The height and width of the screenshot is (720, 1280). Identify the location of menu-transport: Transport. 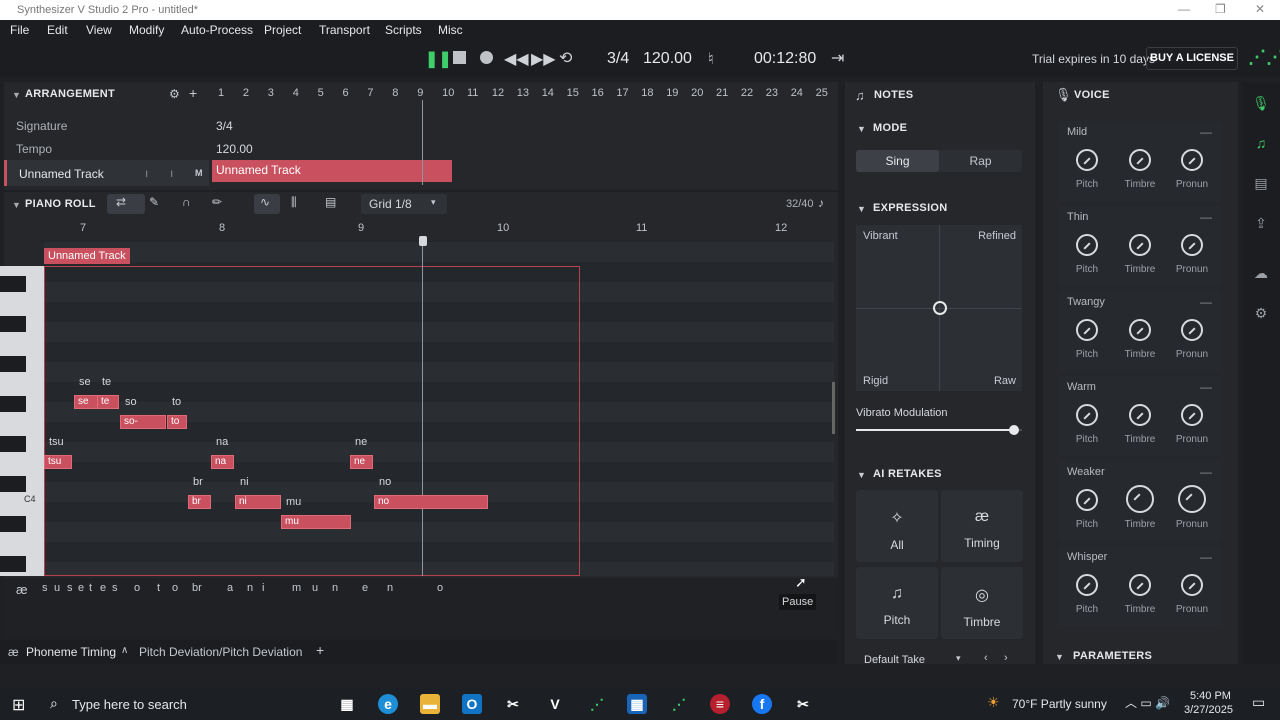
(344, 30).